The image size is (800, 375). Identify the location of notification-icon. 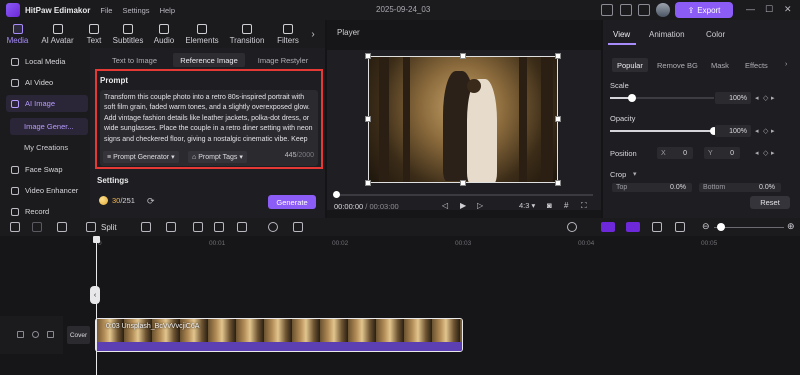
(626, 10).